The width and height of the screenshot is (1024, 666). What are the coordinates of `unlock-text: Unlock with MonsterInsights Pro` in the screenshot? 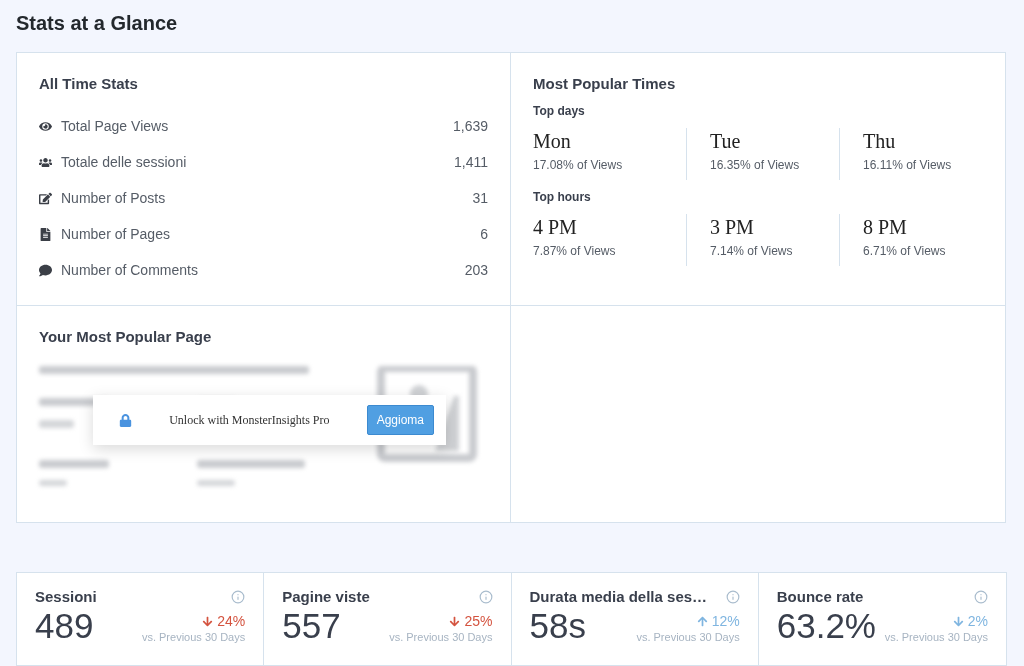 It's located at (249, 420).